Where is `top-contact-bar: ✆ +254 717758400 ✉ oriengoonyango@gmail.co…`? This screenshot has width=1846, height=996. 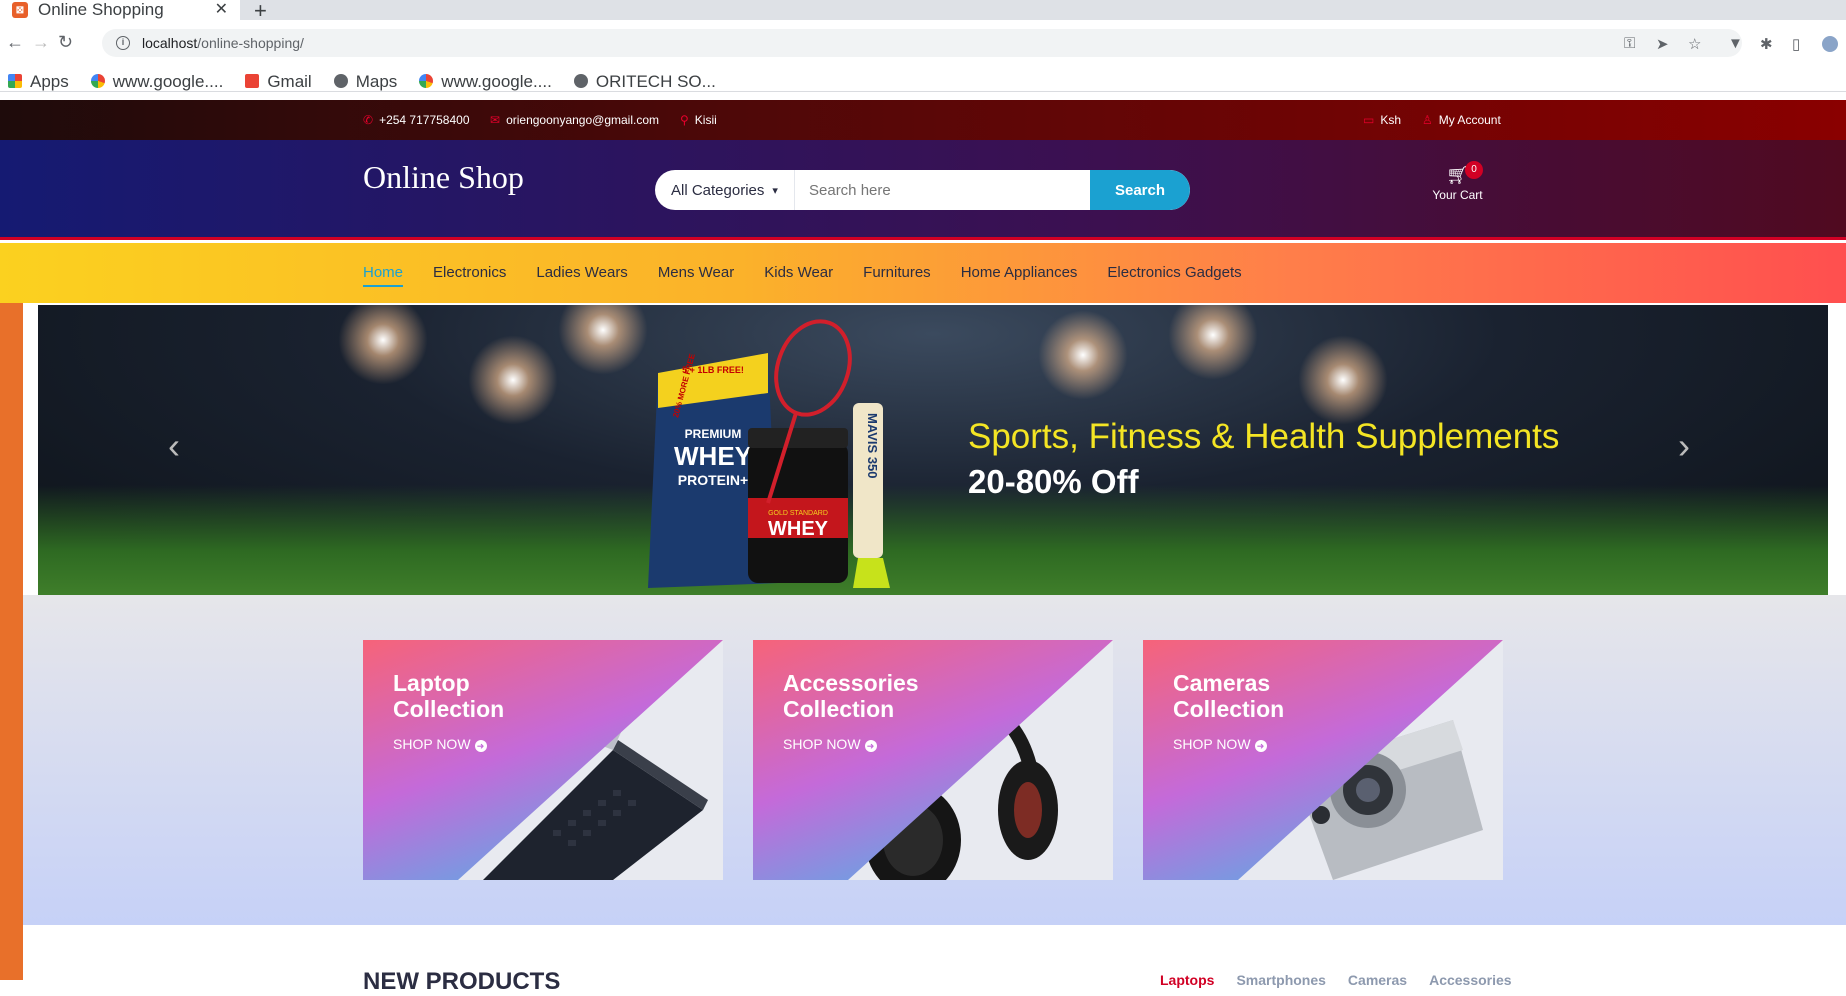
top-contact-bar: ✆ +254 717758400 ✉ oriengoonyango@gmail.co… is located at coordinates (923, 120).